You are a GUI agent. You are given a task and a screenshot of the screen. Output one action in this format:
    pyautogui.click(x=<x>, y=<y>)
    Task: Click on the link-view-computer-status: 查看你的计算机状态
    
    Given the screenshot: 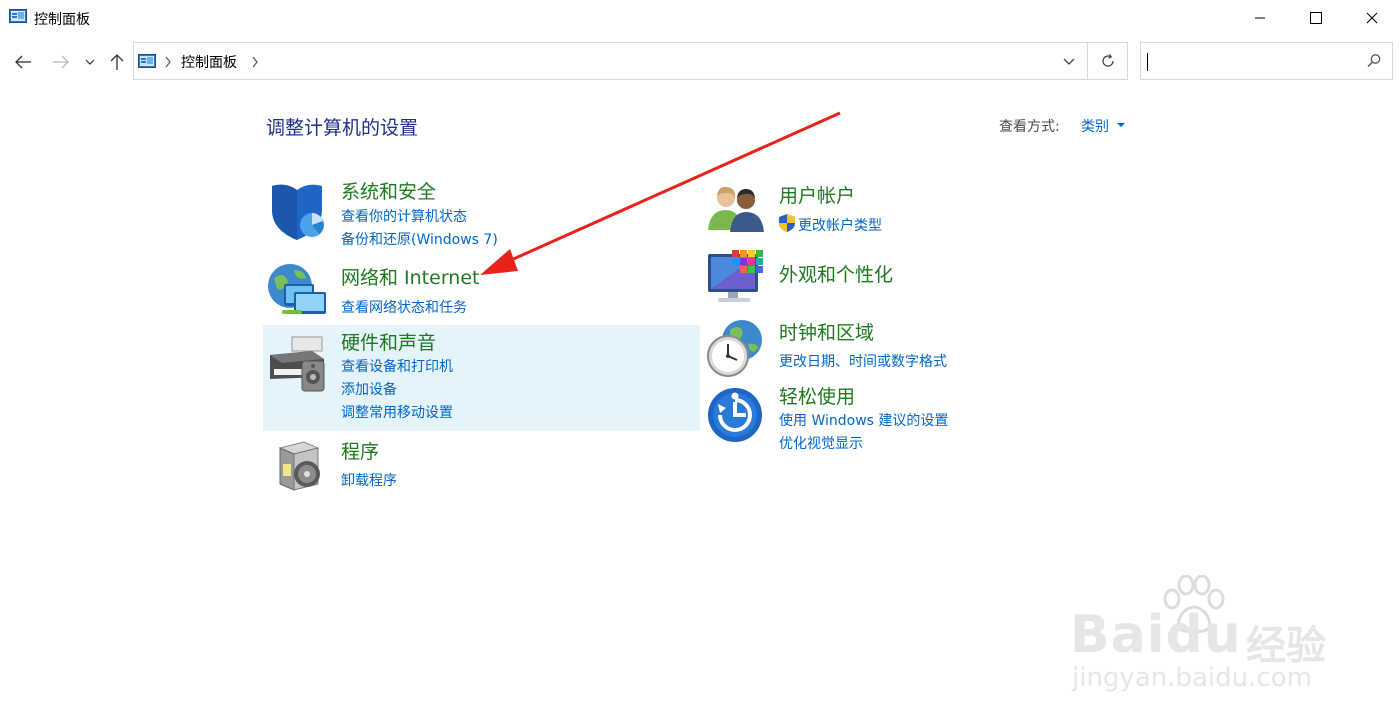 What is the action you would take?
    pyautogui.click(x=404, y=216)
    